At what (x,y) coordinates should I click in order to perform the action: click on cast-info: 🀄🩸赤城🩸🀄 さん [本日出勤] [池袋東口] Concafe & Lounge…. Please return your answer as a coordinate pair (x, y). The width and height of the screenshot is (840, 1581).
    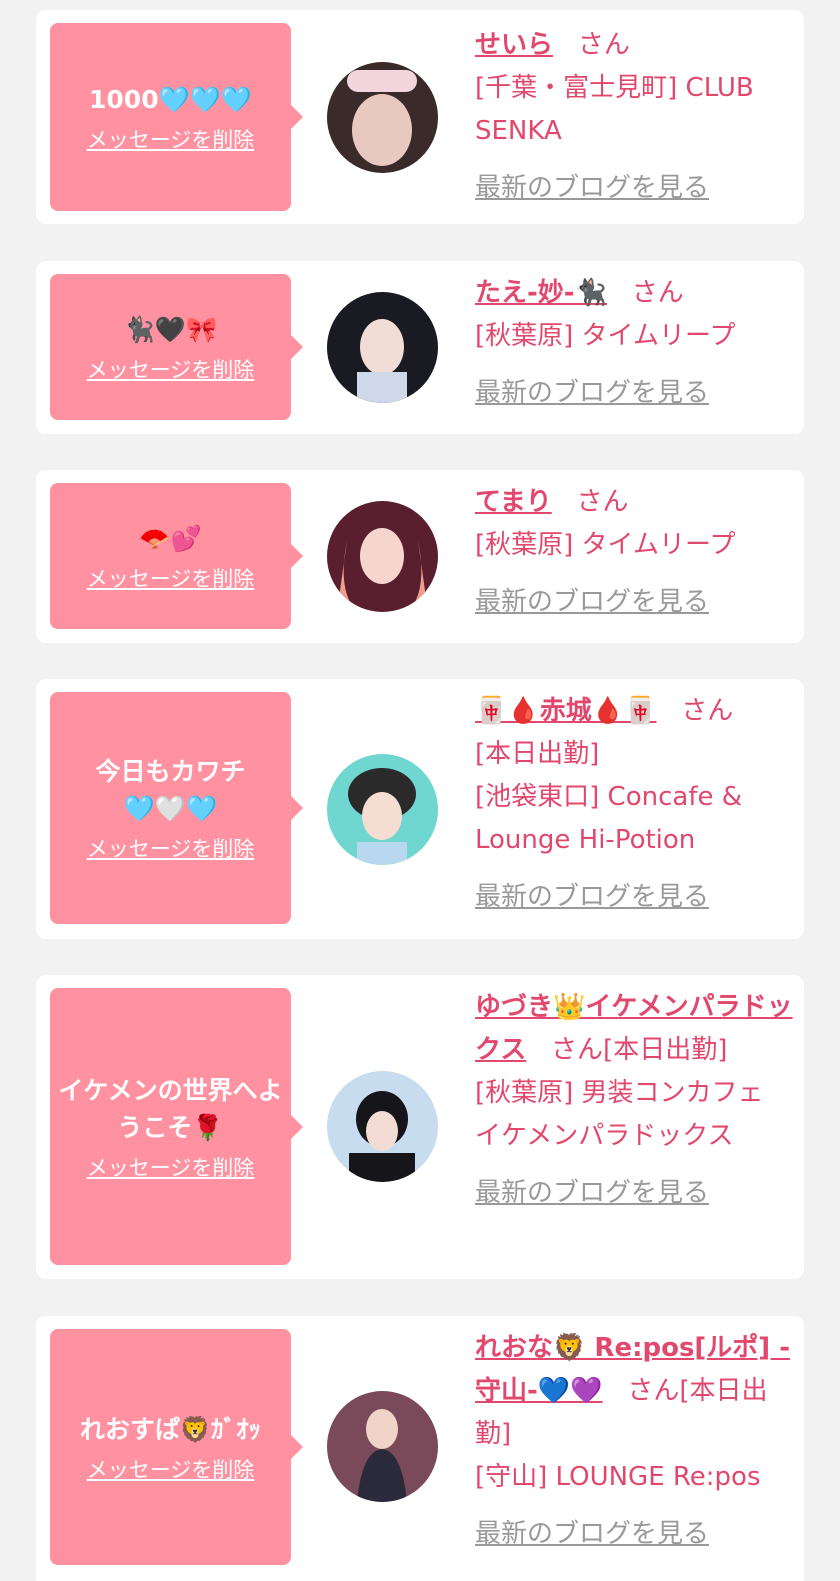
    Looking at the image, I should click on (635, 804).